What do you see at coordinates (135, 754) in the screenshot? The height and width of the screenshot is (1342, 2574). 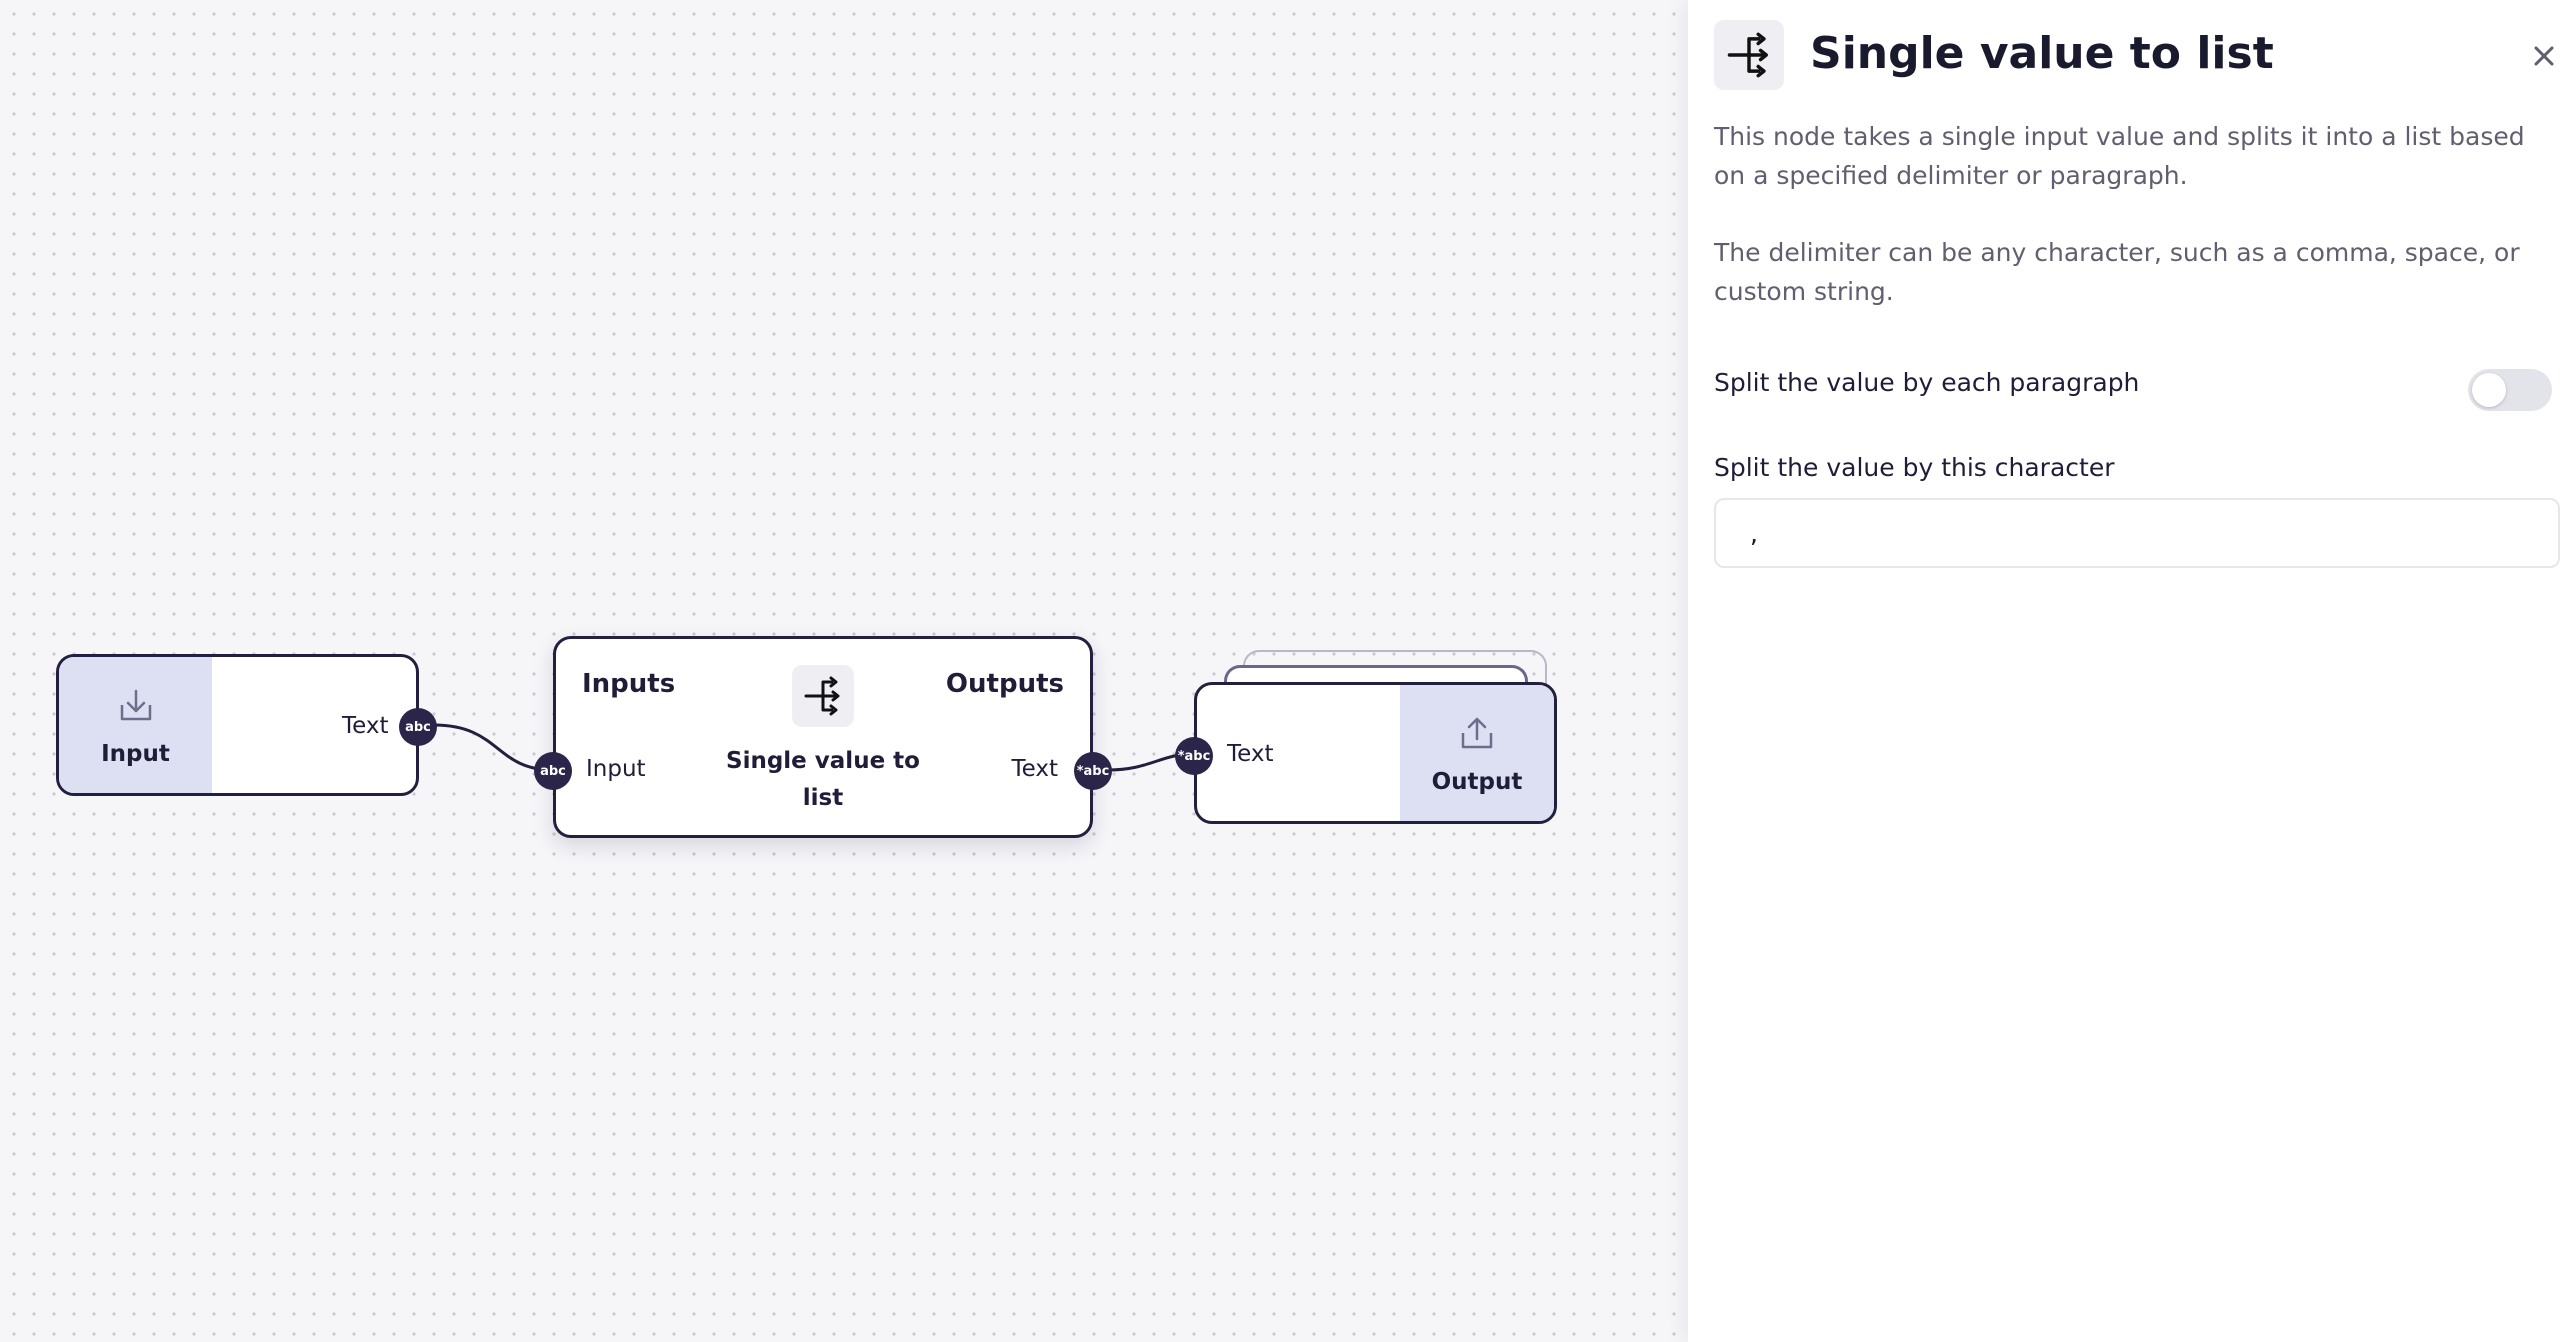 I see `input-node-label: Input` at bounding box center [135, 754].